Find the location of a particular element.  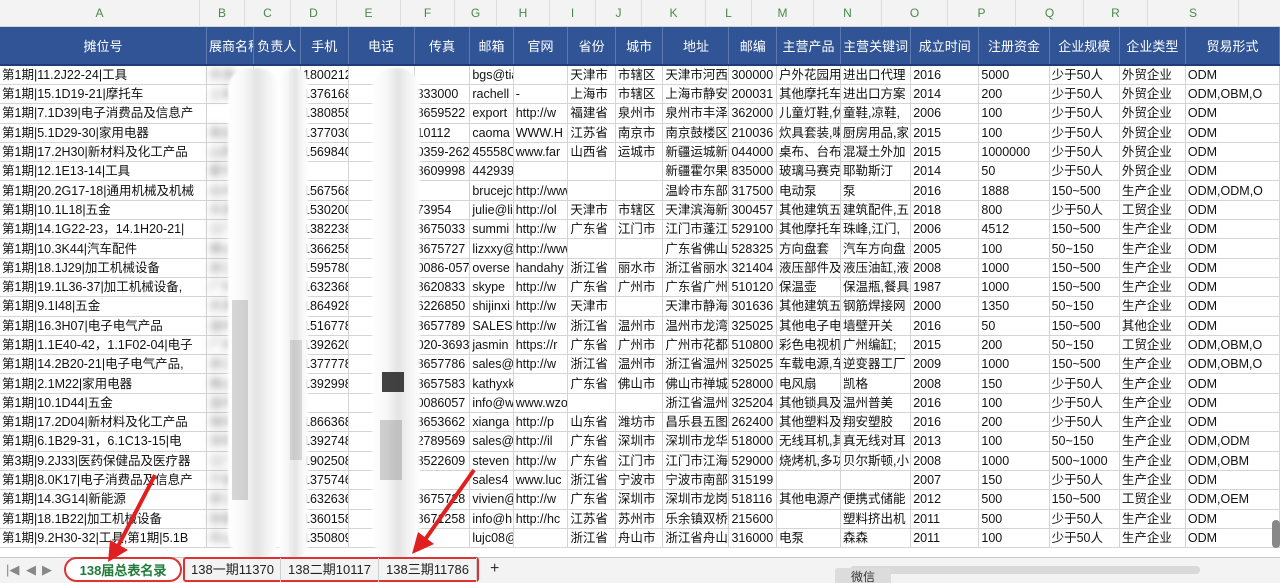

table-cell: 317500 is located at coordinates (752, 190).